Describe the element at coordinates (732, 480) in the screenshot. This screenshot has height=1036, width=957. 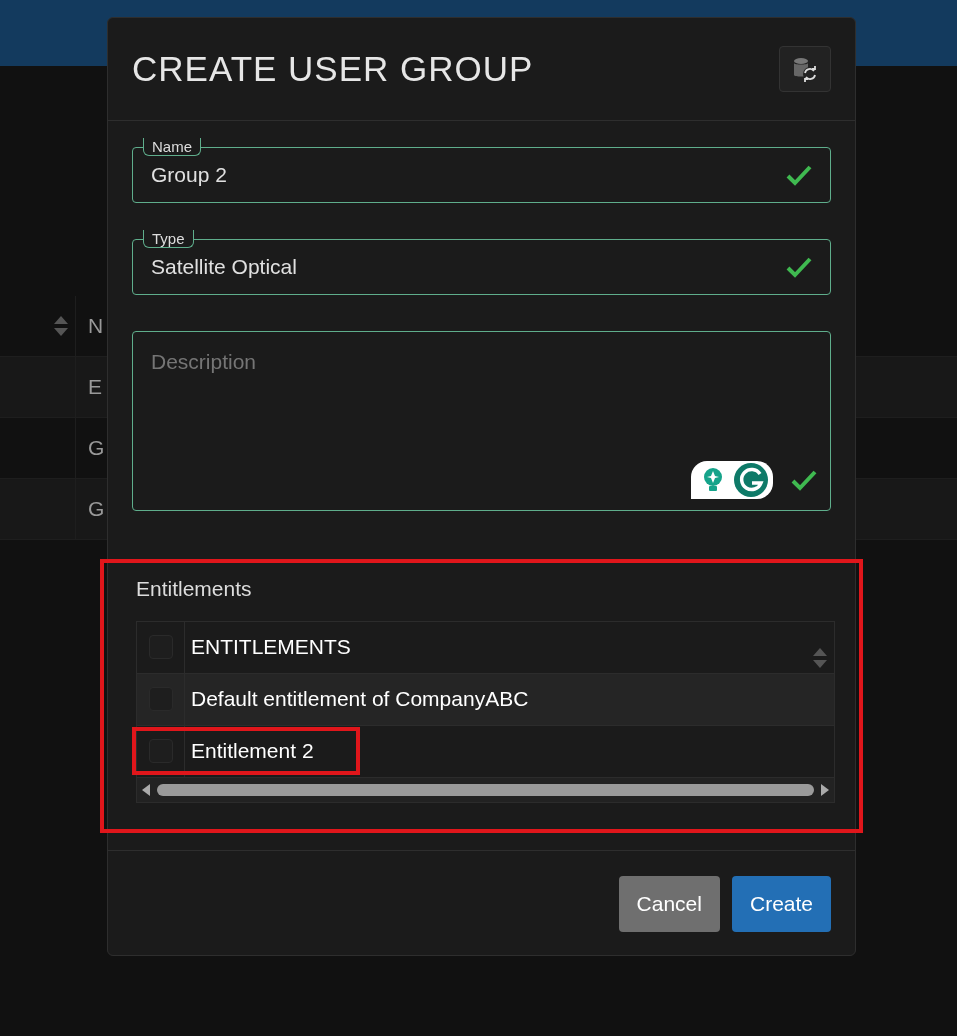
I see `writing-assistant-icon` at that location.